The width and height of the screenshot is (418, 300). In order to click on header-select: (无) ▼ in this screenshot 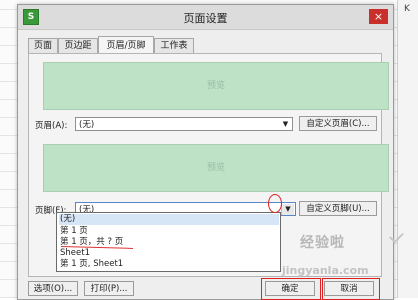, I will do `click(184, 124)`.